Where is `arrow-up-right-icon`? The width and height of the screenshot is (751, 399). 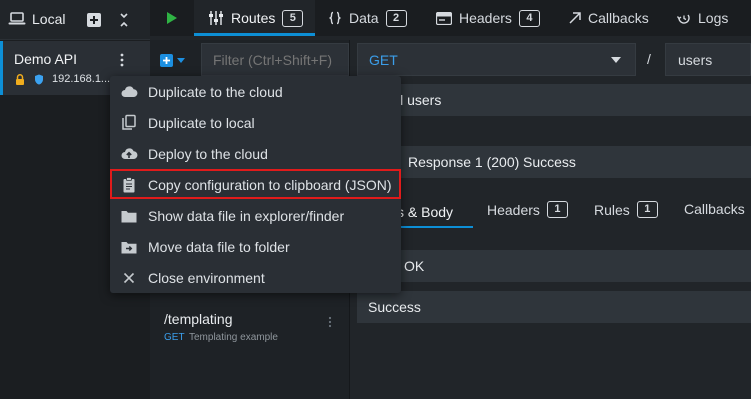
arrow-up-right-icon is located at coordinates (575, 18).